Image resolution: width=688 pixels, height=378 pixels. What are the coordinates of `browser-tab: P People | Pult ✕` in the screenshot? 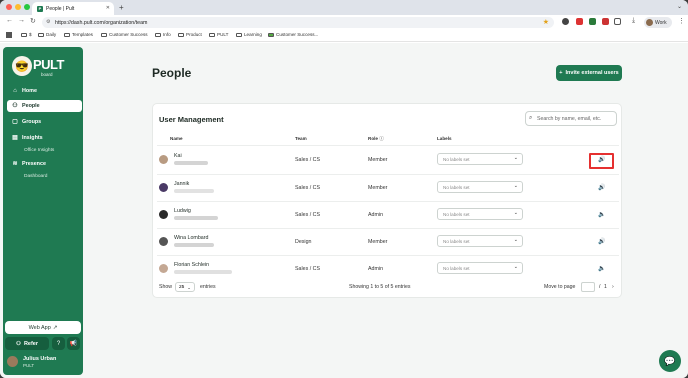 It's located at (73, 8).